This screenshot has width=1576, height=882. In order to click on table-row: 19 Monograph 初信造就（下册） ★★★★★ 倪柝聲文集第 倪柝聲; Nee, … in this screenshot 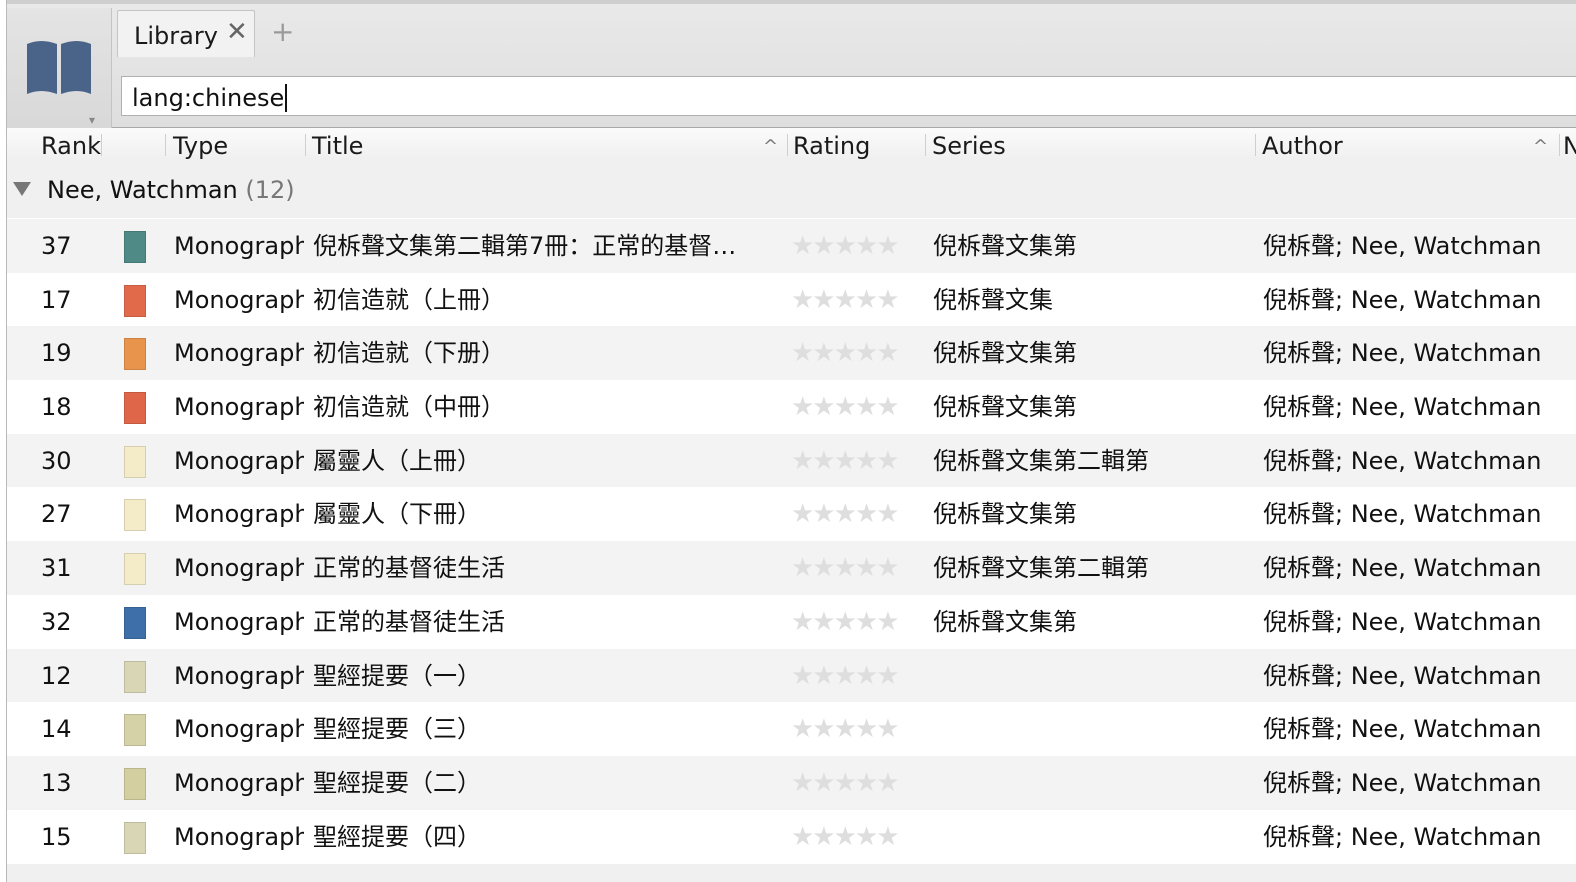, I will do `click(791, 353)`.